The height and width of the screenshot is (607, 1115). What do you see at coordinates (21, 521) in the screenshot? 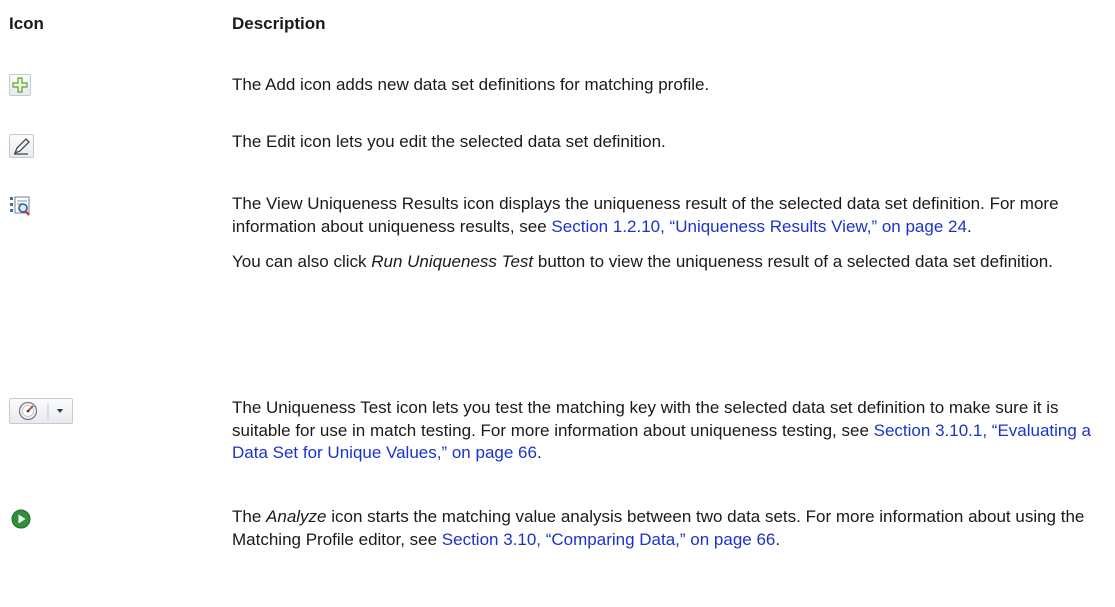
I see `analyze-play-icon` at bounding box center [21, 521].